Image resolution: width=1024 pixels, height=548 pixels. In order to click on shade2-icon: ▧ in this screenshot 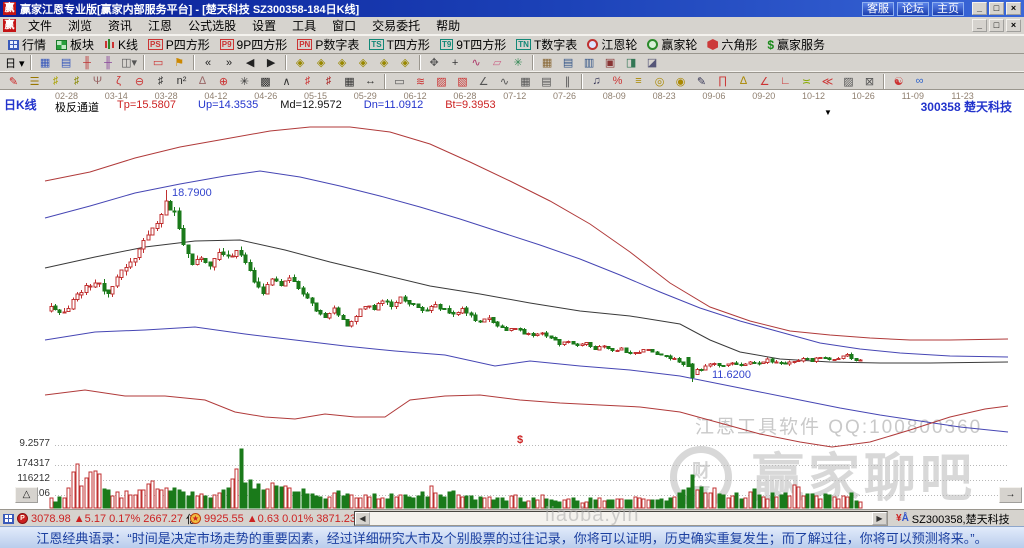, I will do `click(462, 81)`.